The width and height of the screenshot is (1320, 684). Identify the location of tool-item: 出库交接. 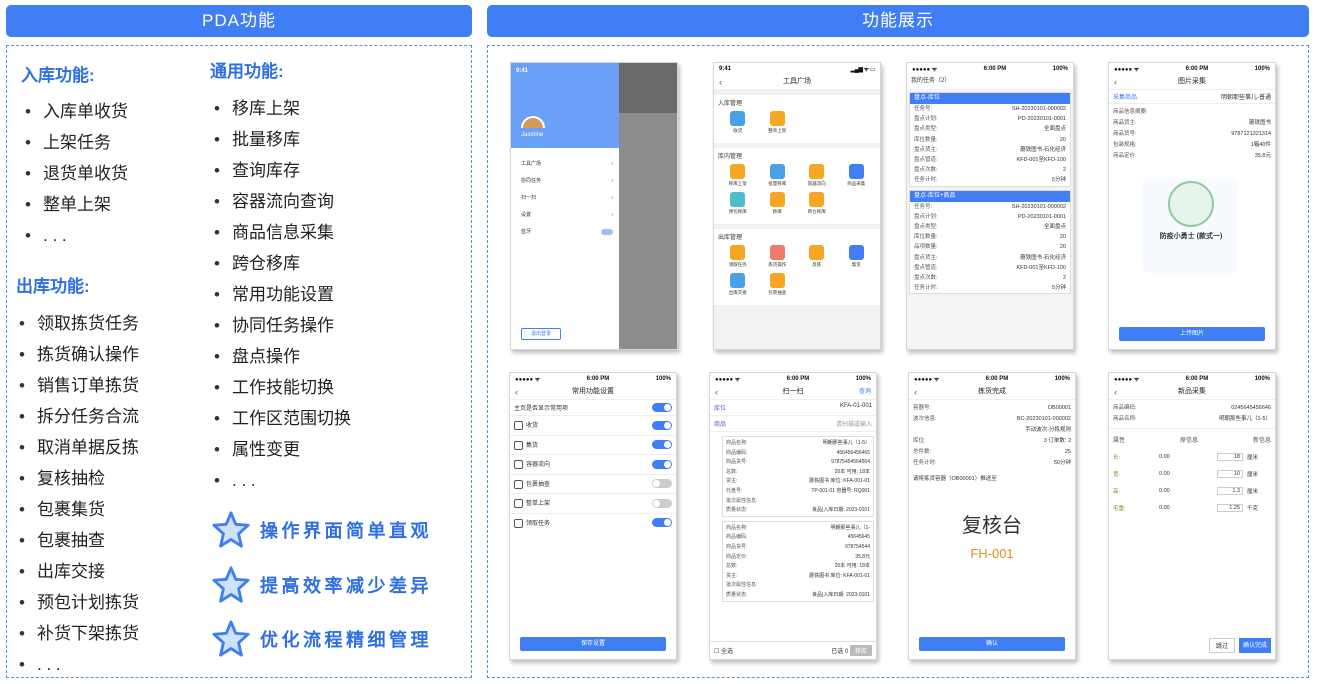
(738, 284).